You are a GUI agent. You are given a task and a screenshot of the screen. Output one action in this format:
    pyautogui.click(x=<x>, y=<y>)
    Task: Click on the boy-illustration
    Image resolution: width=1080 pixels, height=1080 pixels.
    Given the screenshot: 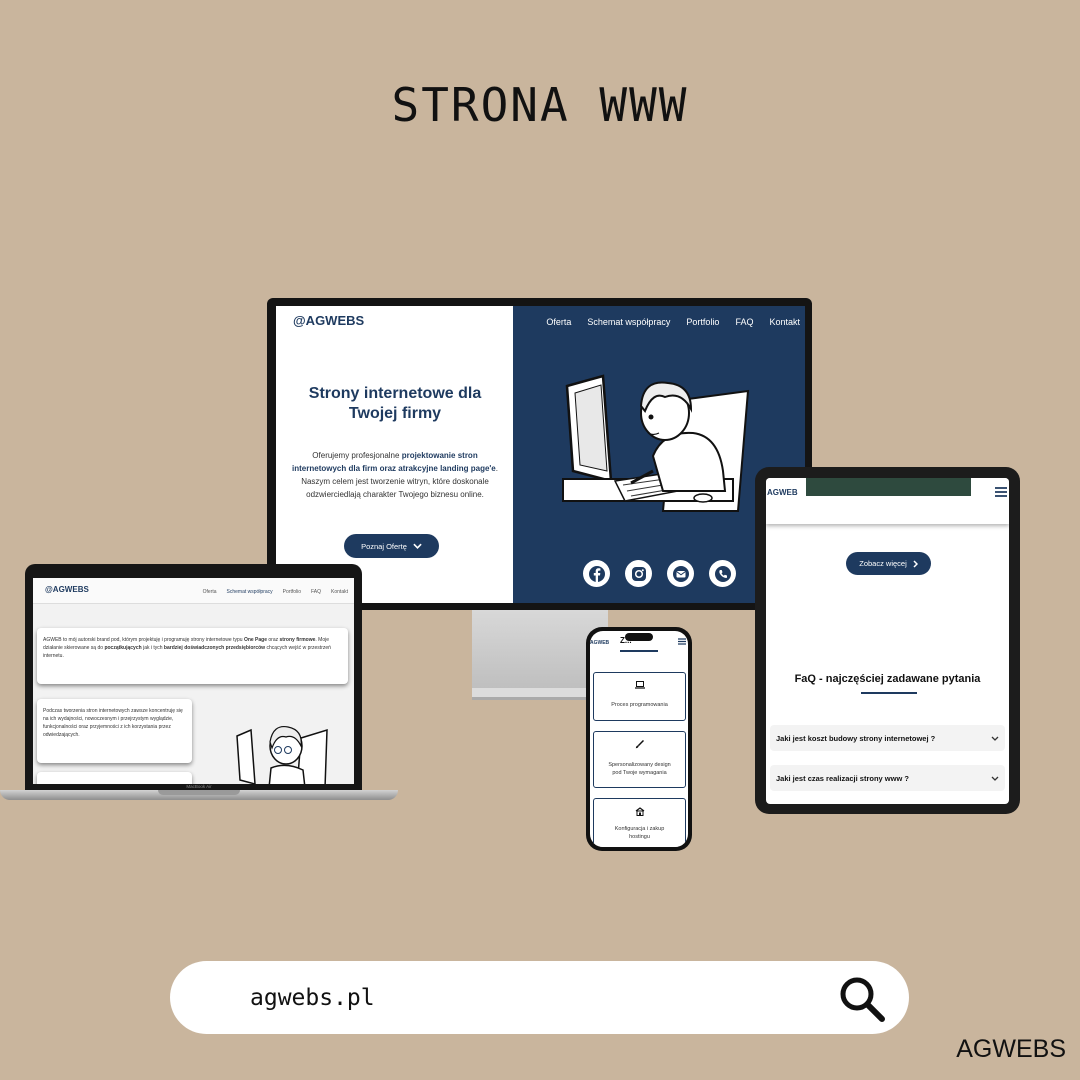 What is the action you would take?
    pyautogui.click(x=282, y=754)
    